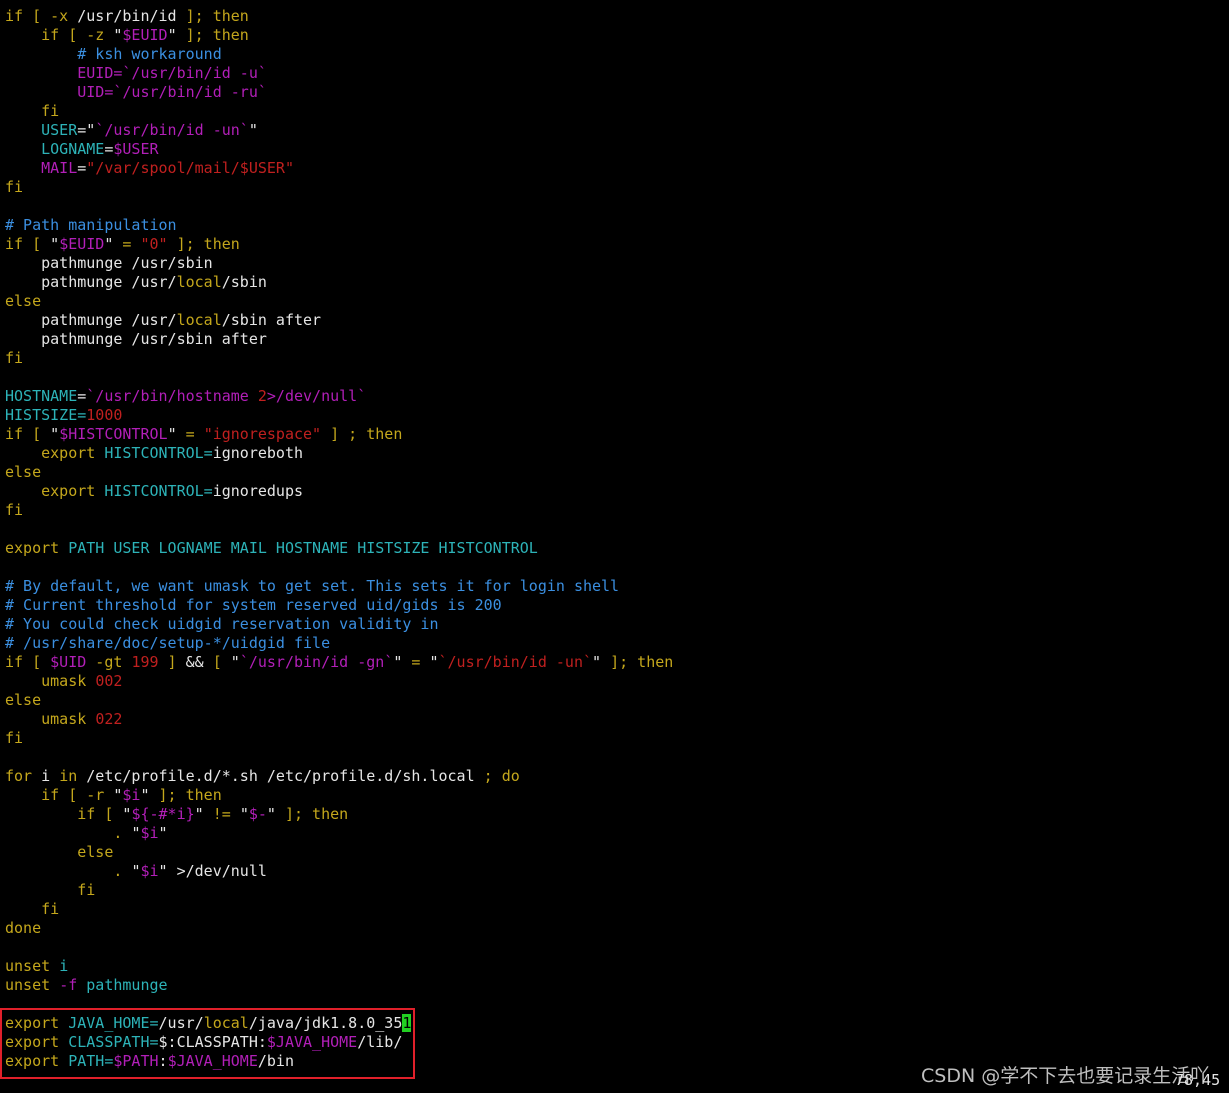  I want to click on code-line: # /usr/share/doc/setup-*/uidgid file, so click(339, 643).